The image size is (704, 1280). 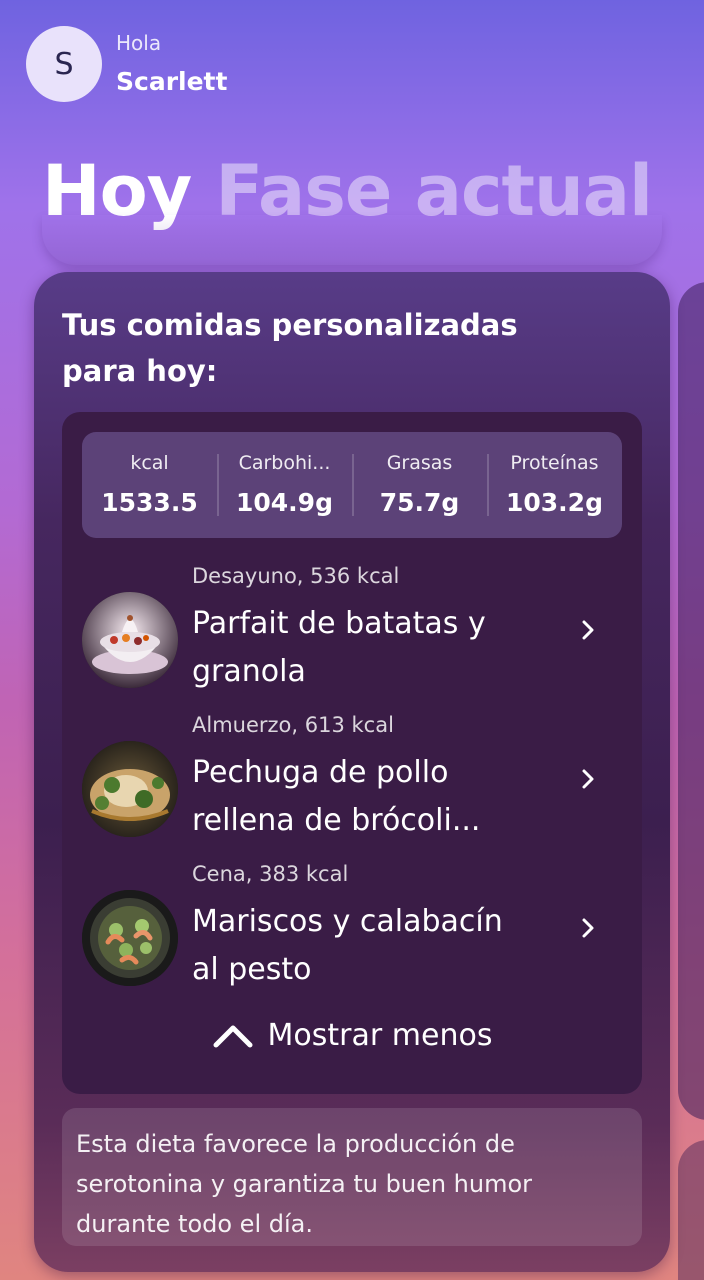 What do you see at coordinates (139, 42) in the screenshot?
I see `greeting-text: Hola` at bounding box center [139, 42].